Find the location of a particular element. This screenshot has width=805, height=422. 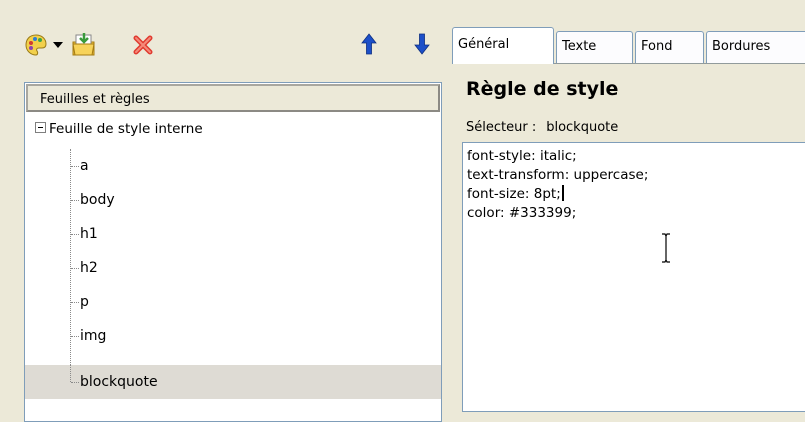

tree-column-header: Feuilles et règles is located at coordinates (233, 98).